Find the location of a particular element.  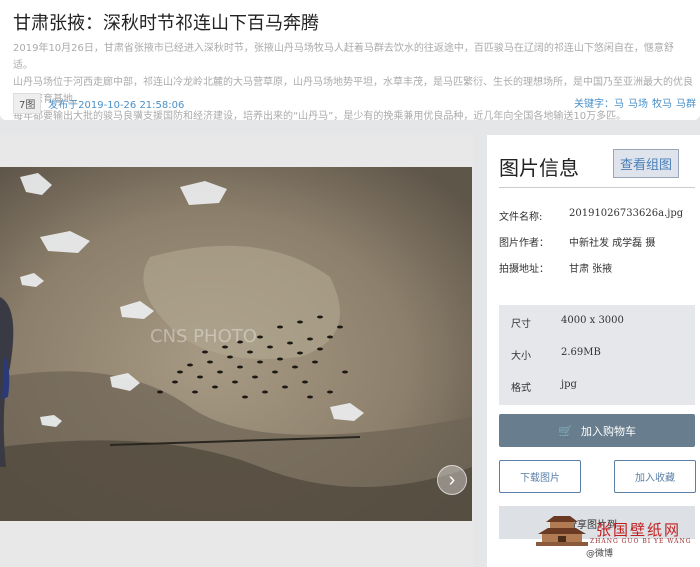

watermark-en: ZHANG GUO BI YE WANG is located at coordinates (641, 541).